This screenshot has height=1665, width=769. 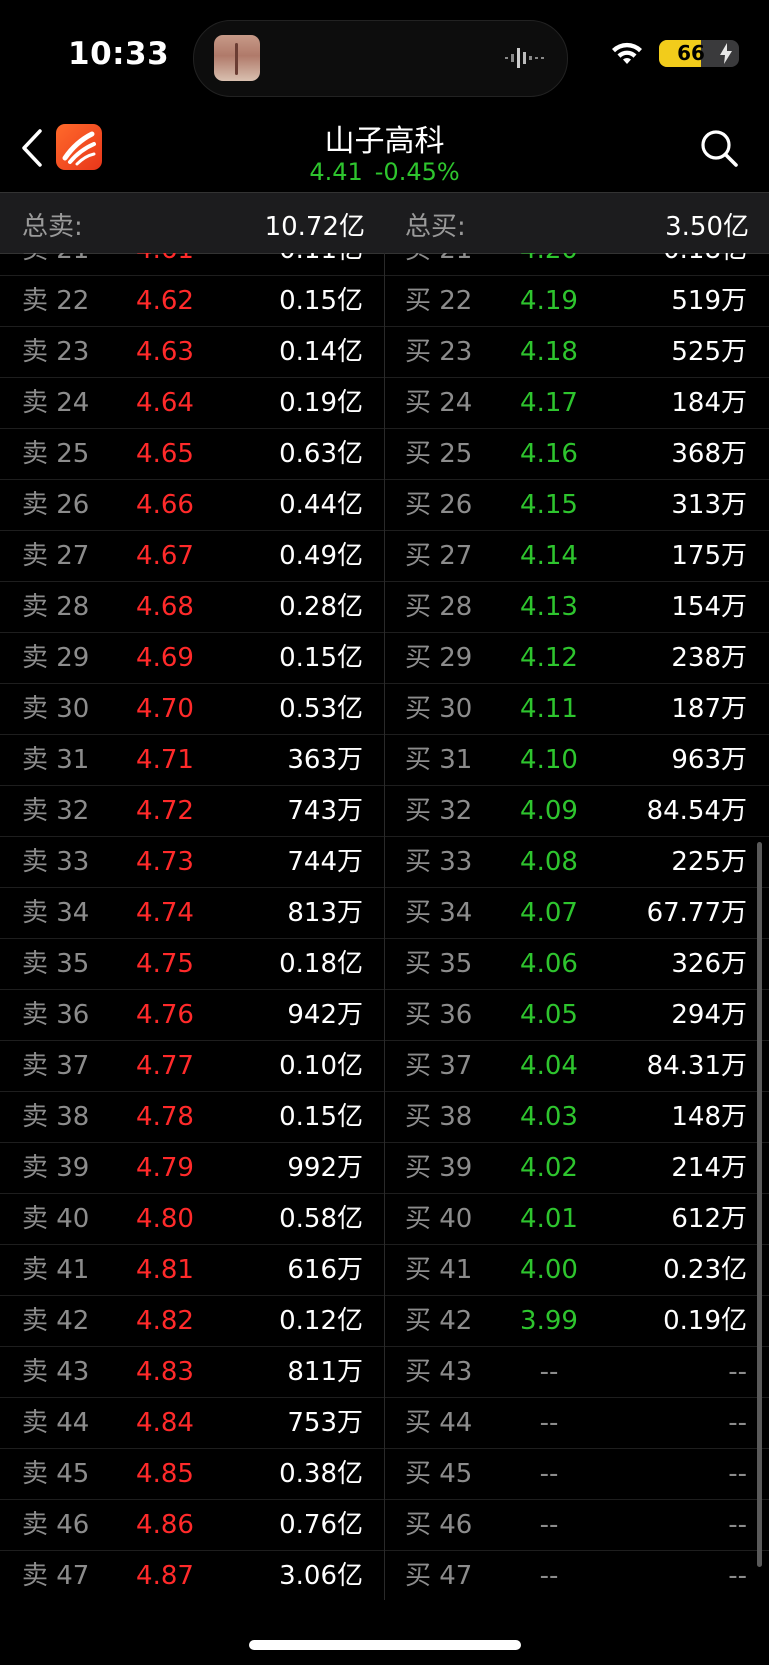 What do you see at coordinates (380, 58) in the screenshot?
I see `dynamic-island` at bounding box center [380, 58].